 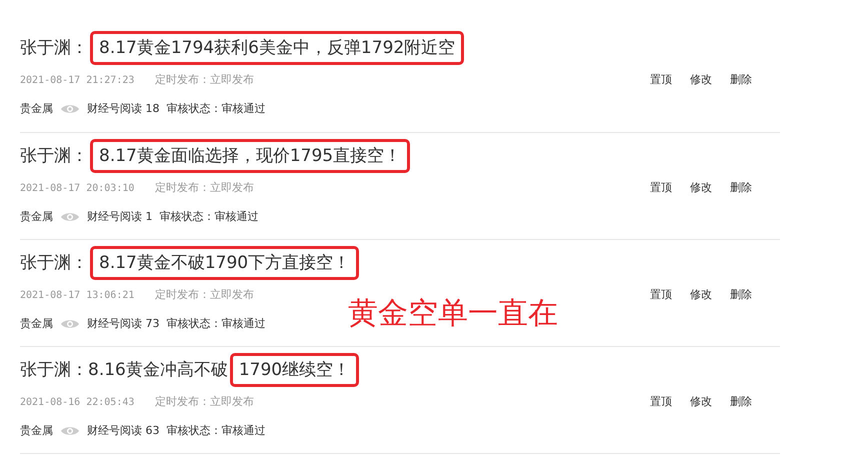 What do you see at coordinates (123, 430) in the screenshot?
I see `read-count: 财经号阅读 63` at bounding box center [123, 430].